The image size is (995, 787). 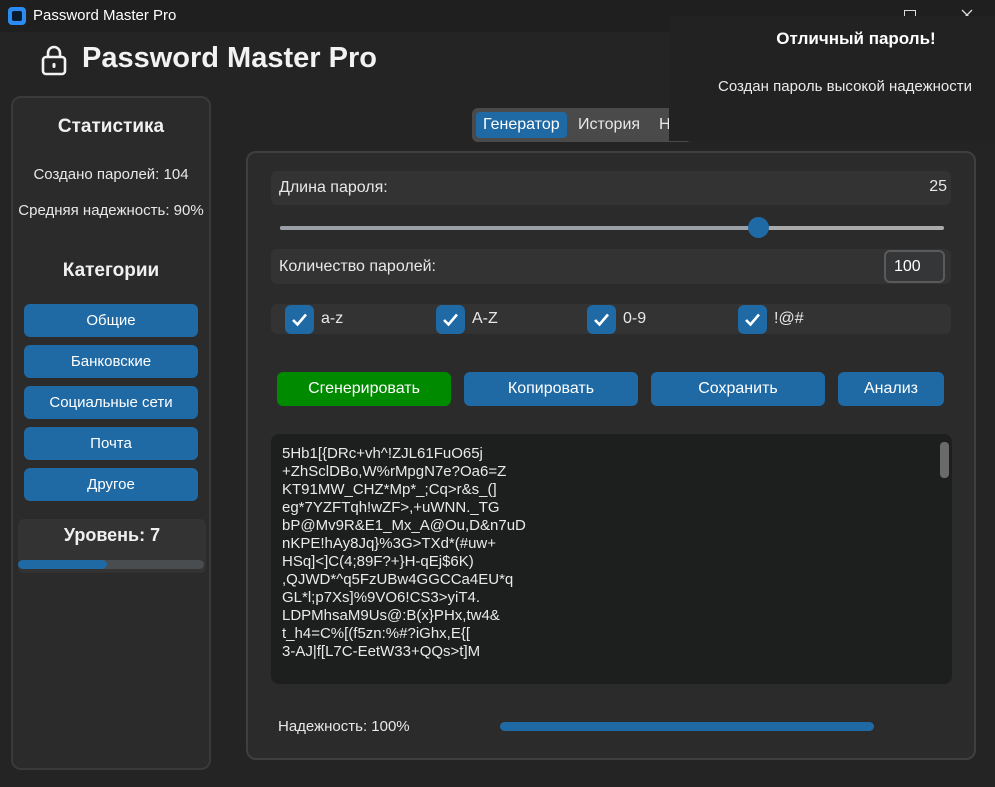 What do you see at coordinates (333, 187) in the screenshot?
I see `length-label: Длина пароля:` at bounding box center [333, 187].